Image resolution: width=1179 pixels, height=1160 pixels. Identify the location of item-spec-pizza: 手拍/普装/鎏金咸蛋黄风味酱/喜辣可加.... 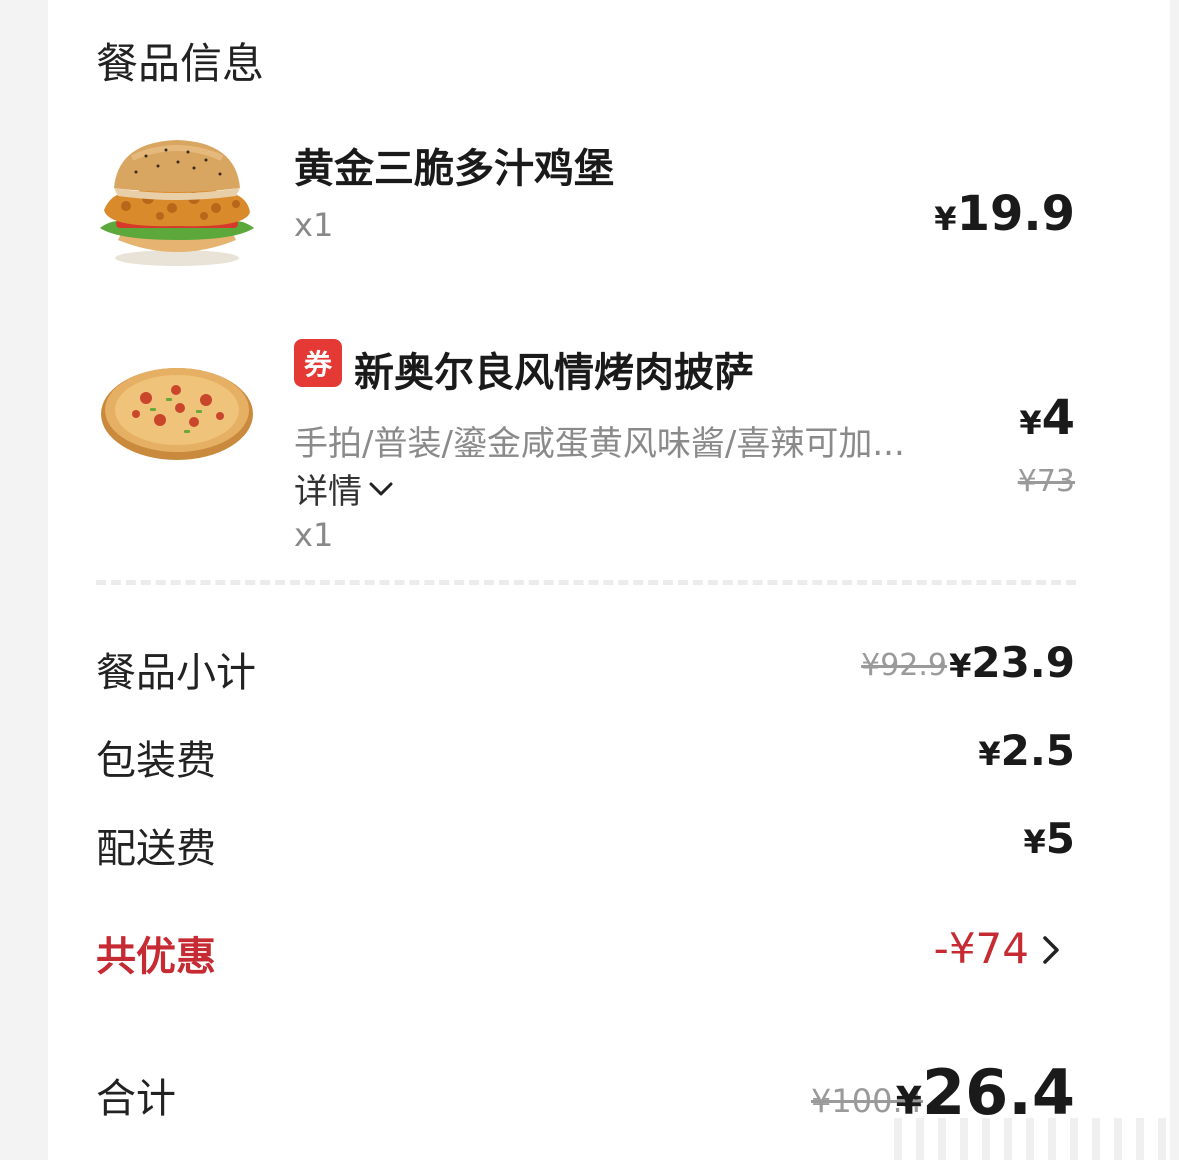
(599, 444).